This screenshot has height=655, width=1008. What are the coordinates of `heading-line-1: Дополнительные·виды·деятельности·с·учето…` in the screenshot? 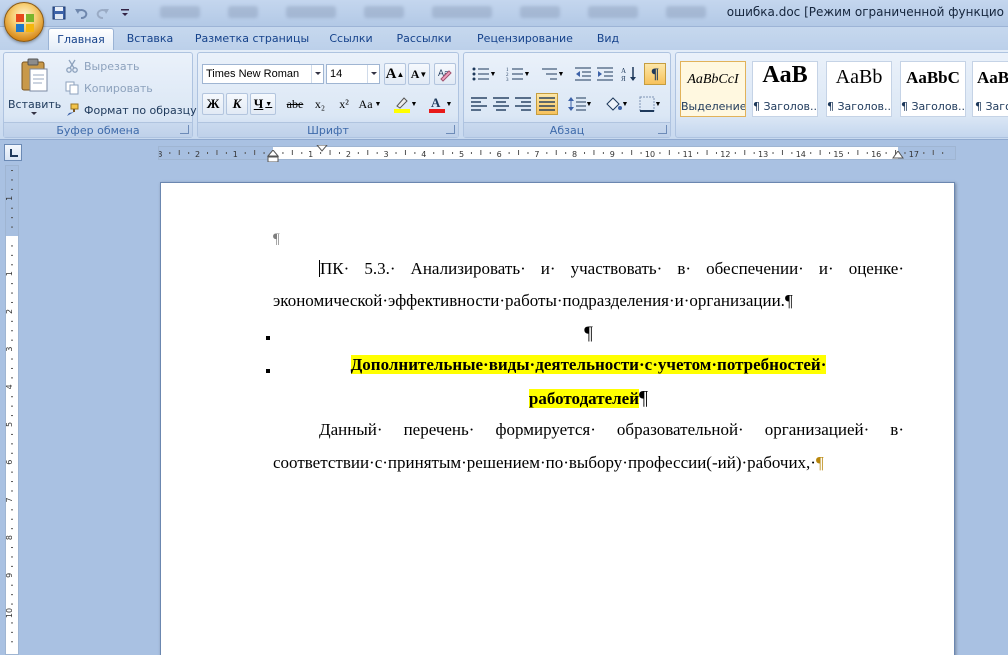 It's located at (588, 365).